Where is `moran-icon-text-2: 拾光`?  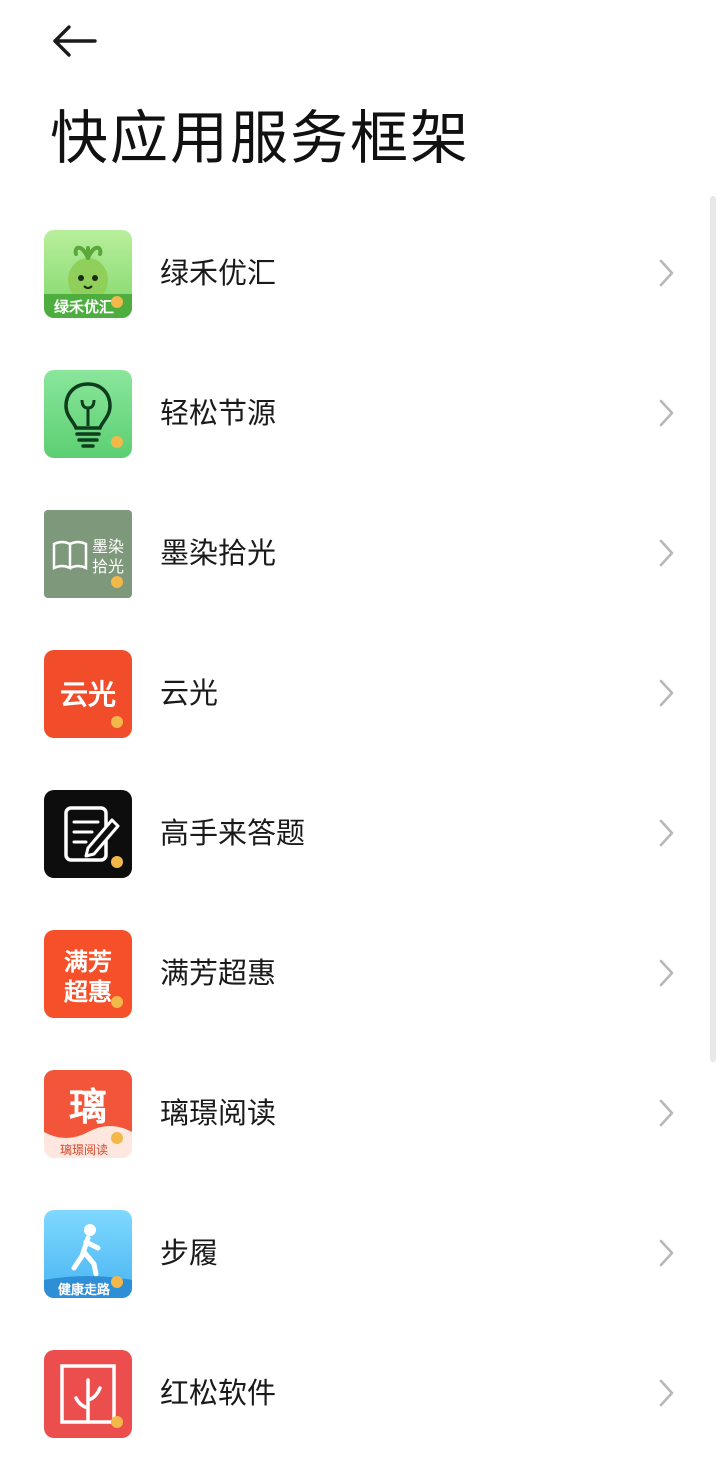
moran-icon-text-2: 拾光 is located at coordinates (108, 566).